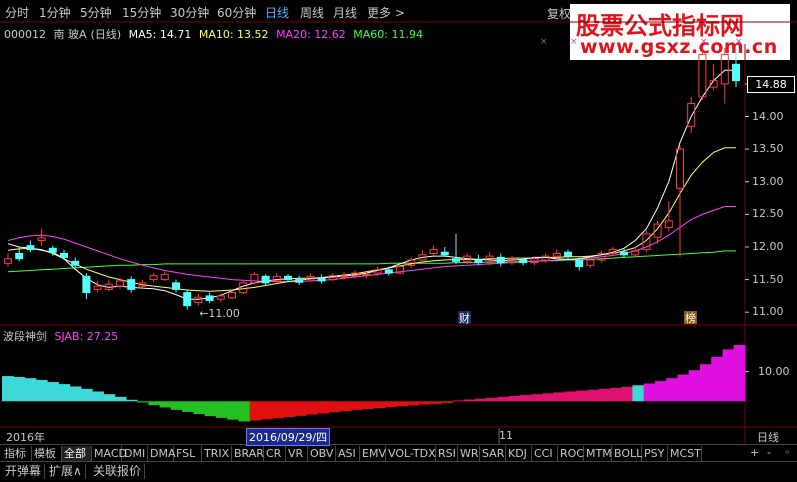 The height and width of the screenshot is (482, 797). I want to click on price-axis-label: 13.00, so click(768, 181).